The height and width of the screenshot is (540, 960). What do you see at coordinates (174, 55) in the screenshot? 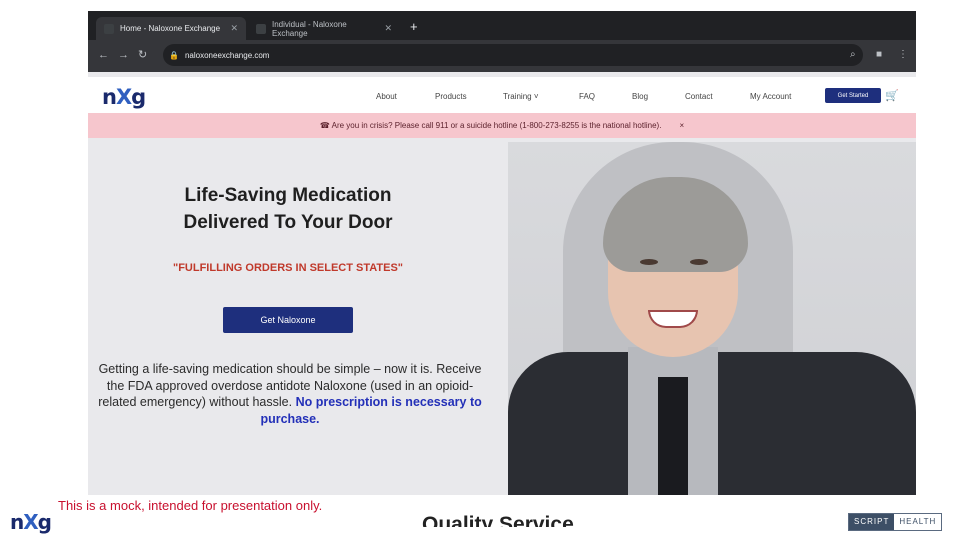
I see `lock-icon: 🔒` at bounding box center [174, 55].